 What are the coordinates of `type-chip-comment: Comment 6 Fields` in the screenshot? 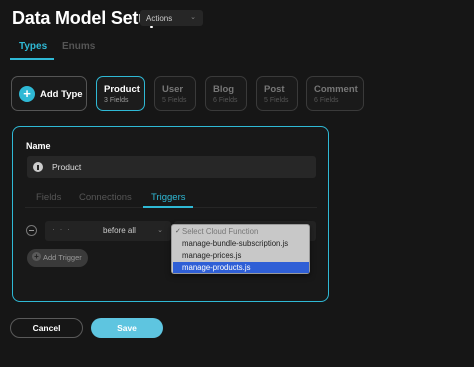 It's located at (335, 93).